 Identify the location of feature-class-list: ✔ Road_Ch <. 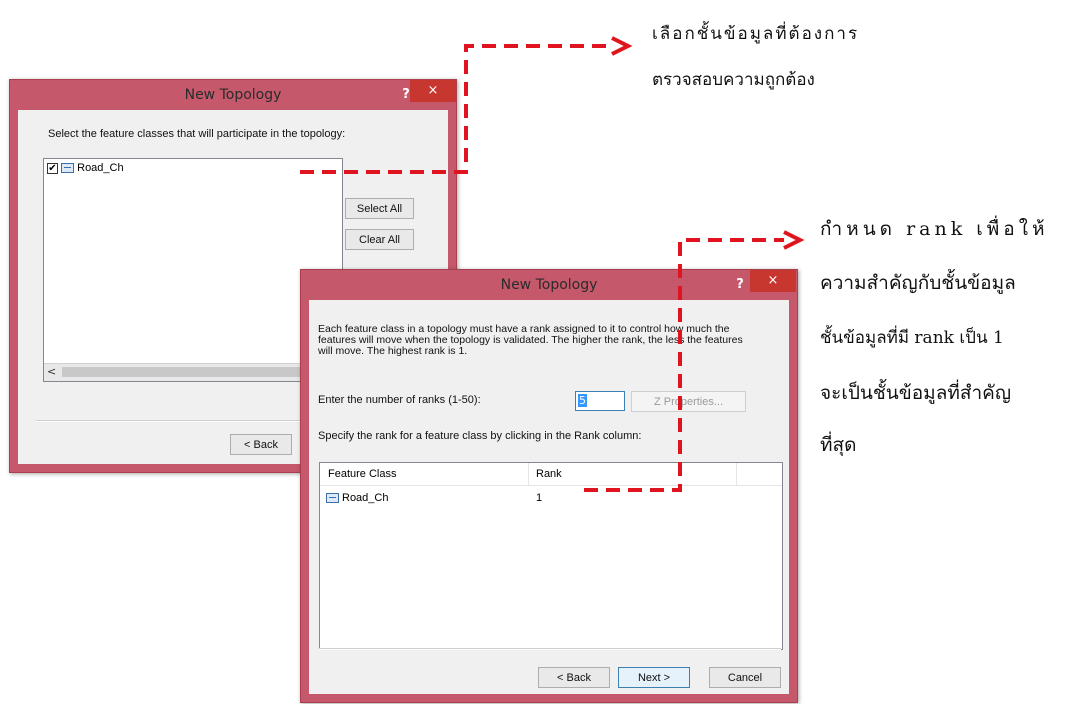
(193, 270).